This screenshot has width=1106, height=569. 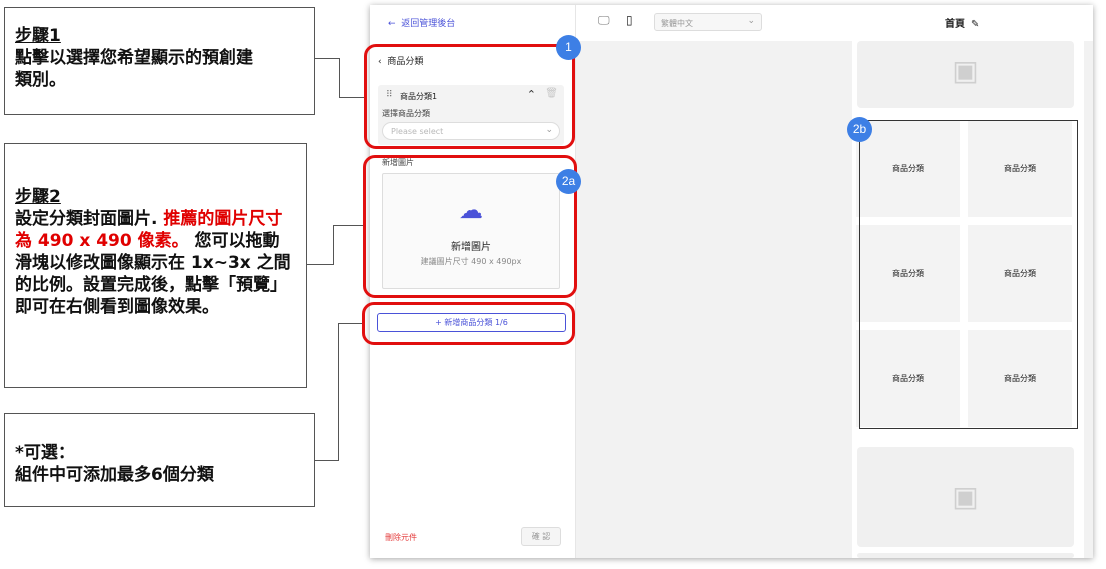 What do you see at coordinates (428, 24) in the screenshot?
I see `back-link-label: 返回管理後台` at bounding box center [428, 24].